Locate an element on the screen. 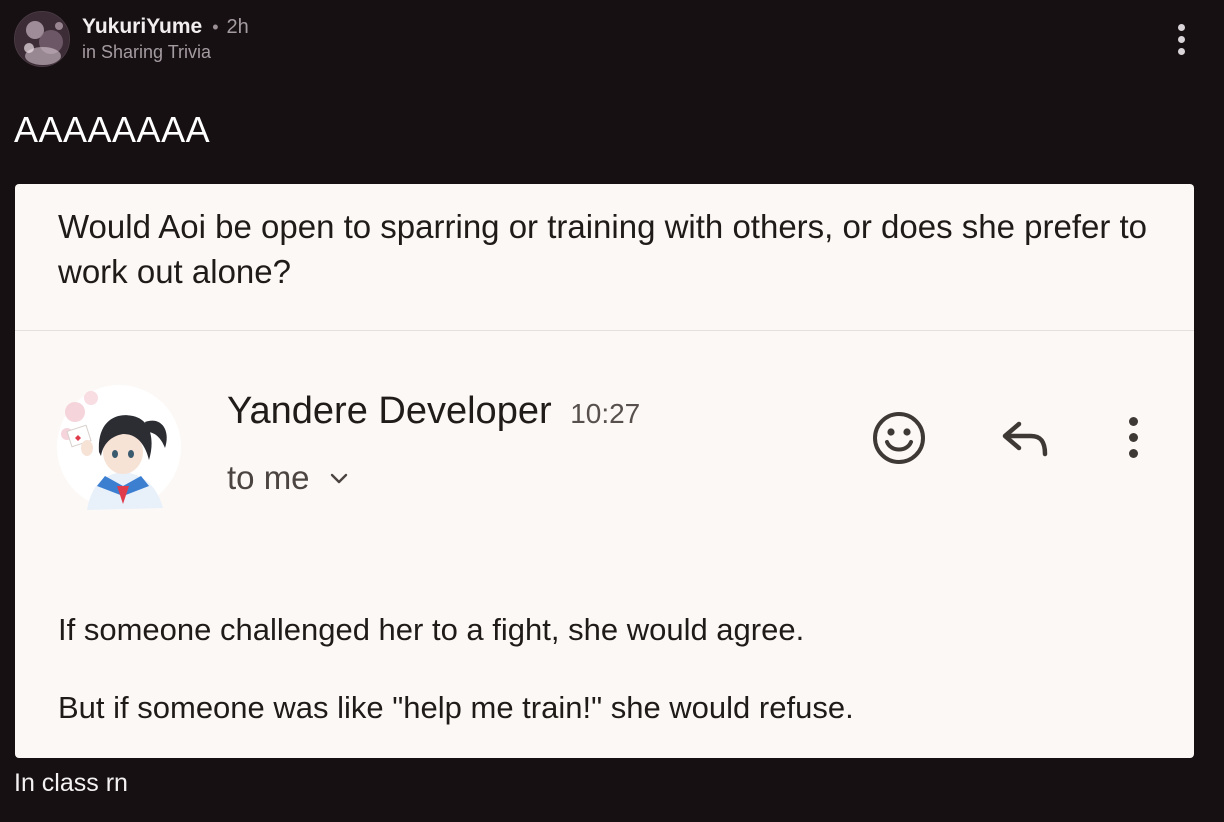  sender-line: Yandere Developer 10:27 is located at coordinates (433, 412).